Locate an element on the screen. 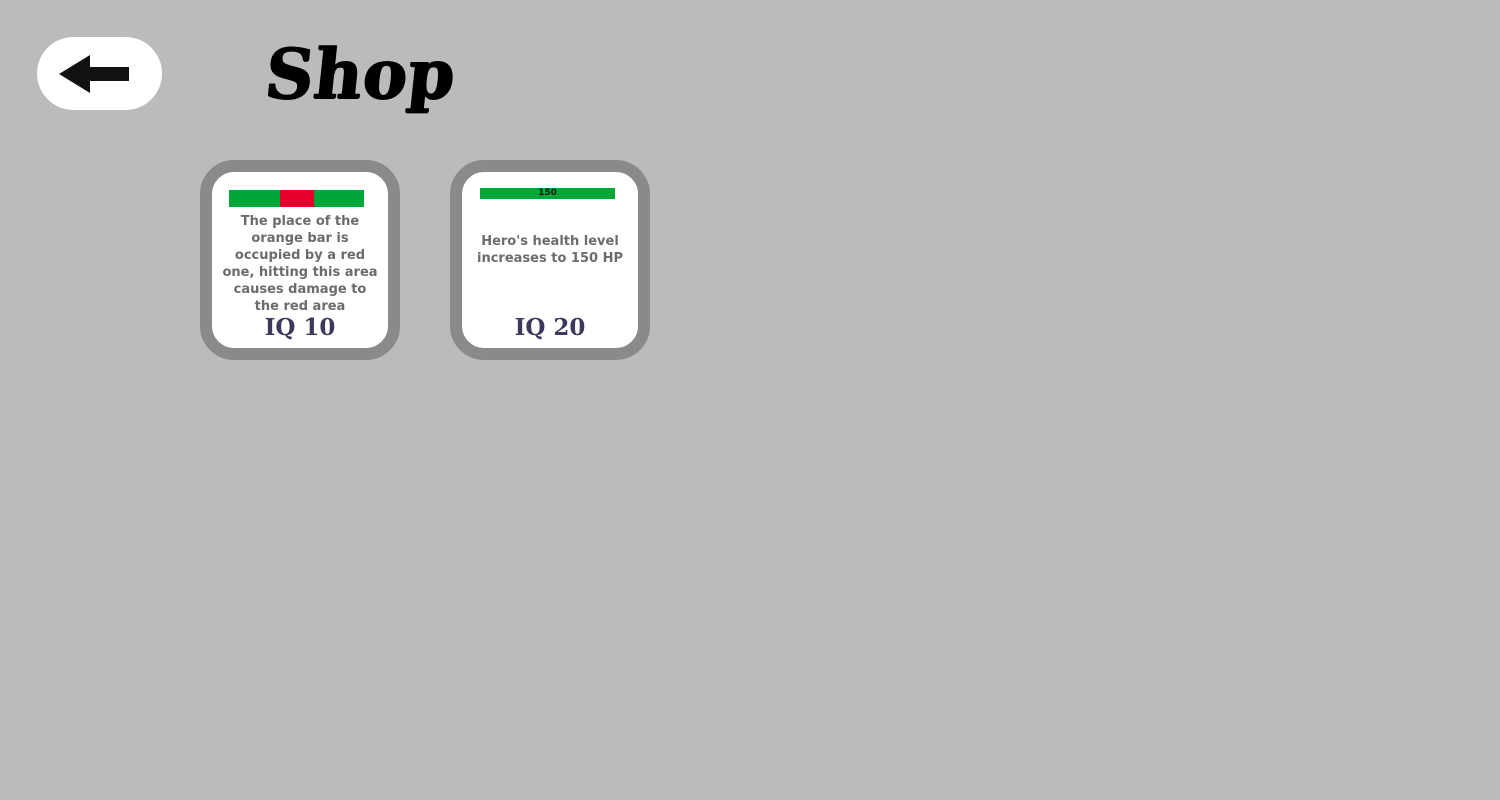 The height and width of the screenshot is (800, 1500). back-button is located at coordinates (99, 73).